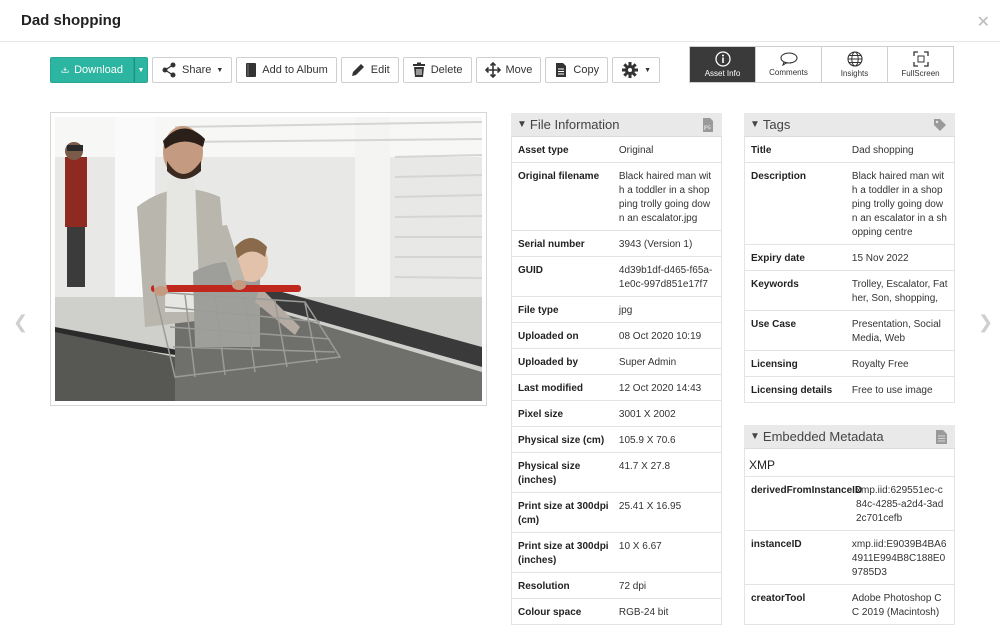 The height and width of the screenshot is (632, 1000). What do you see at coordinates (616, 244) in the screenshot?
I see `metadata-row: Serial number 3943 (Version 1)` at bounding box center [616, 244].